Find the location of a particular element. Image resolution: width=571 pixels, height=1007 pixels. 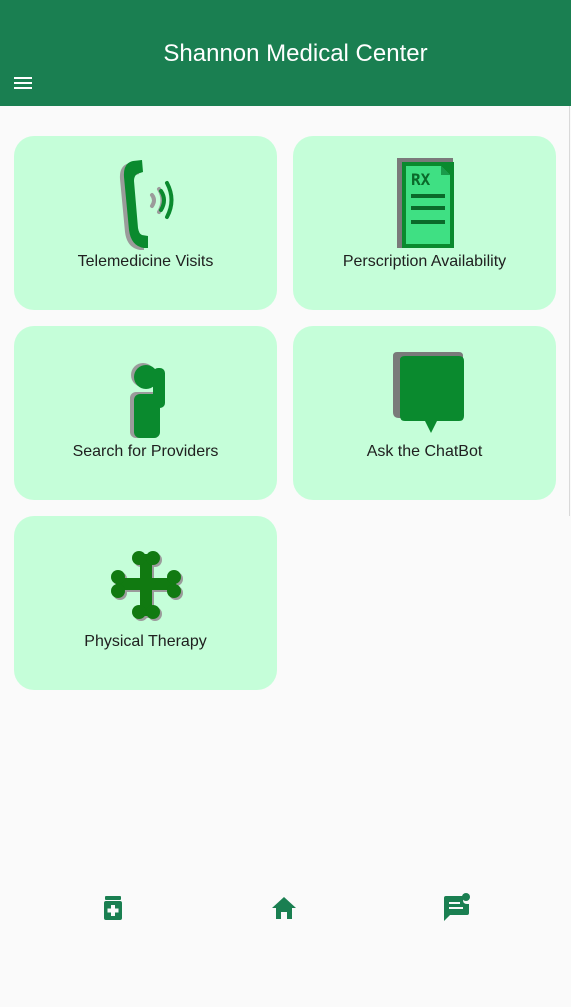

phone-icon is located at coordinates (145, 200).